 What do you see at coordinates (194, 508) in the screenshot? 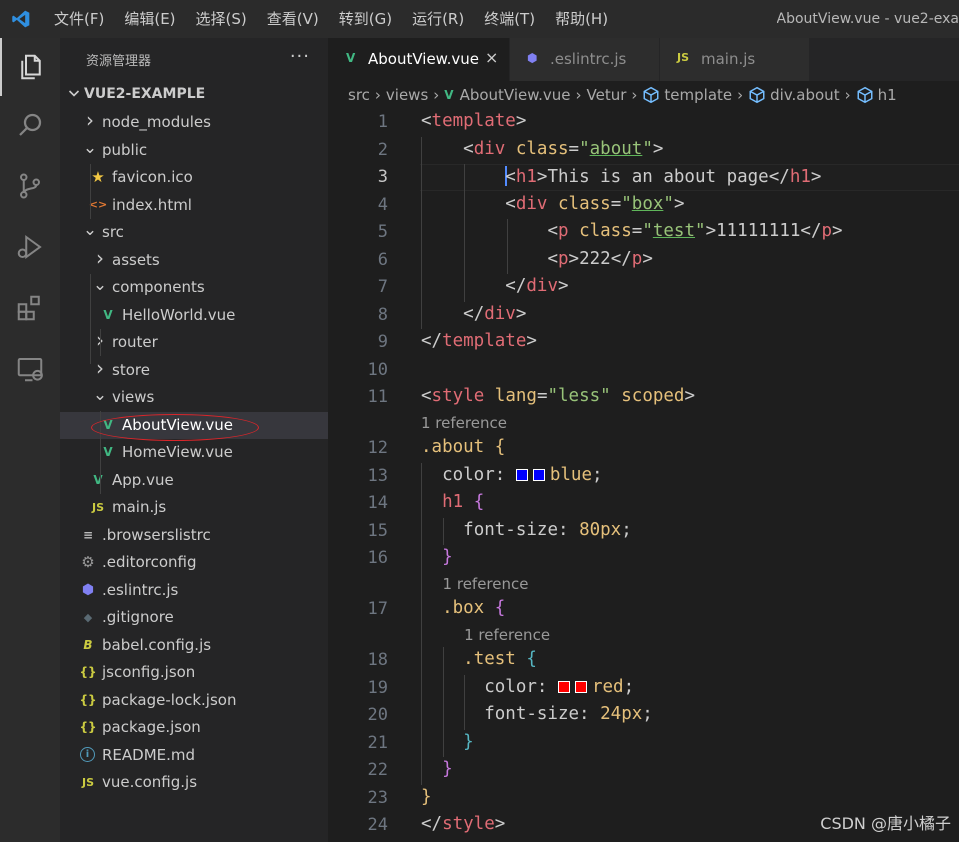
I see `tree-file: JS main.js` at bounding box center [194, 508].